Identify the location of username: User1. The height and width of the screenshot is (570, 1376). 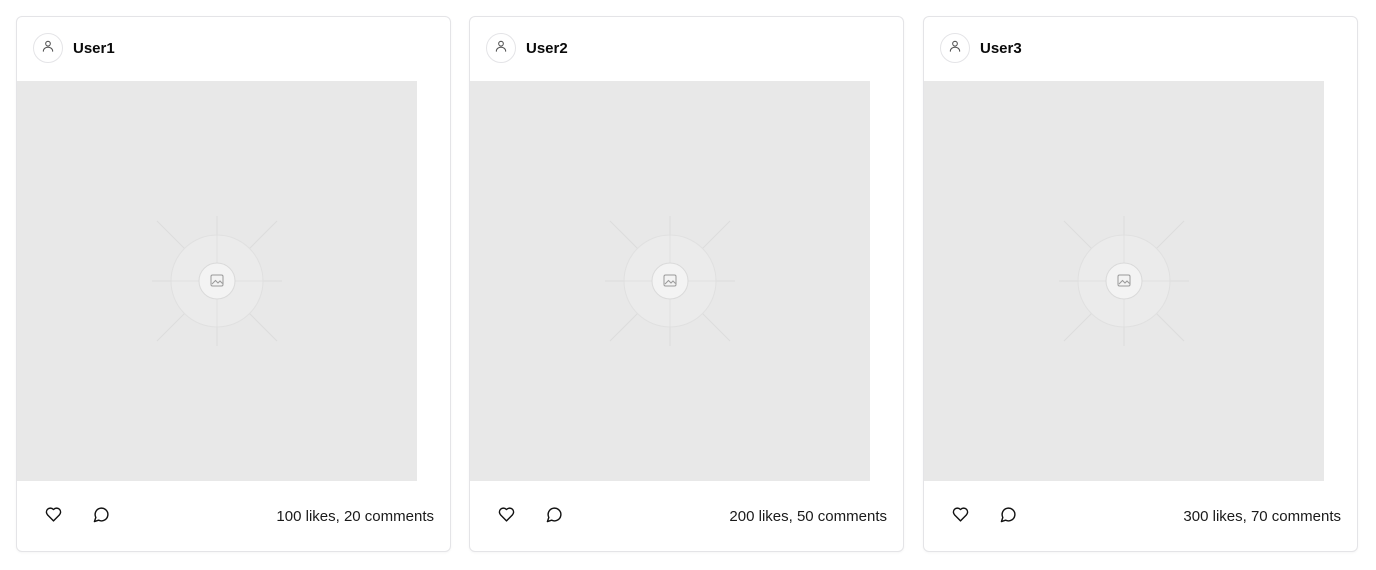
(94, 49).